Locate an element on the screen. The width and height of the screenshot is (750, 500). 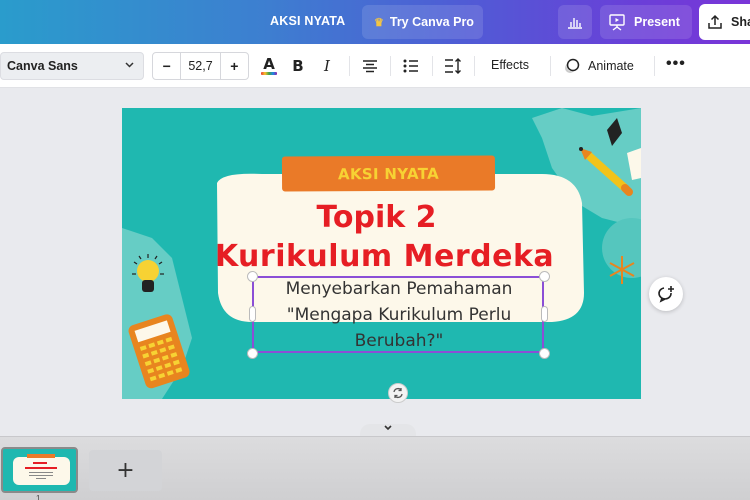
subtitle-line: "Mengapa Kurikulum Perlu is located at coordinates (399, 315).